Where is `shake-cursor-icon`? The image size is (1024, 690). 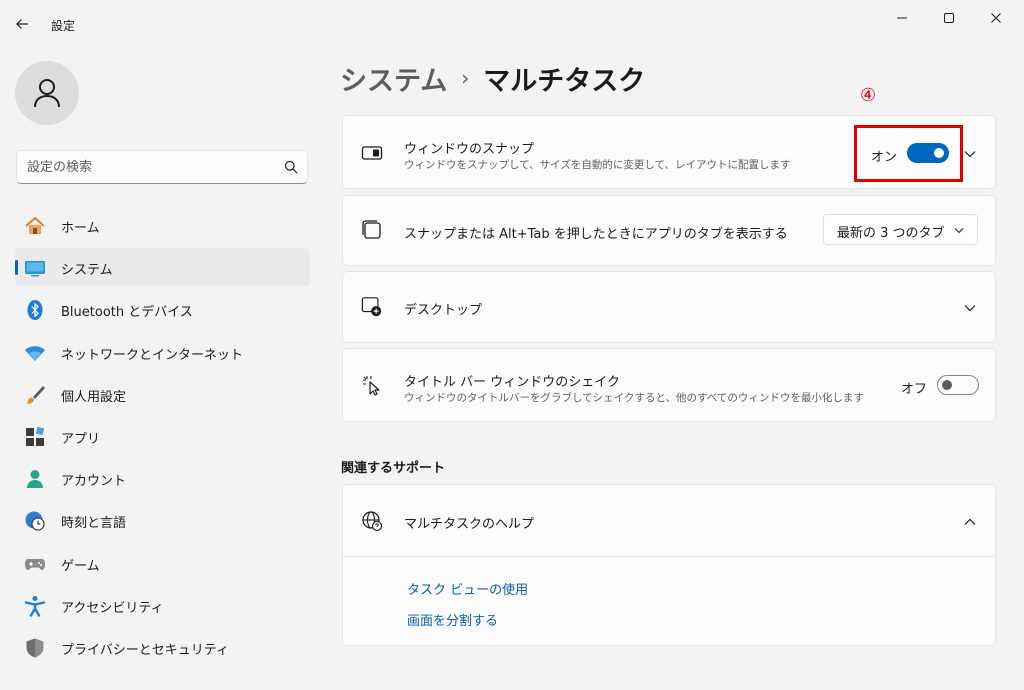 shake-cursor-icon is located at coordinates (372, 385).